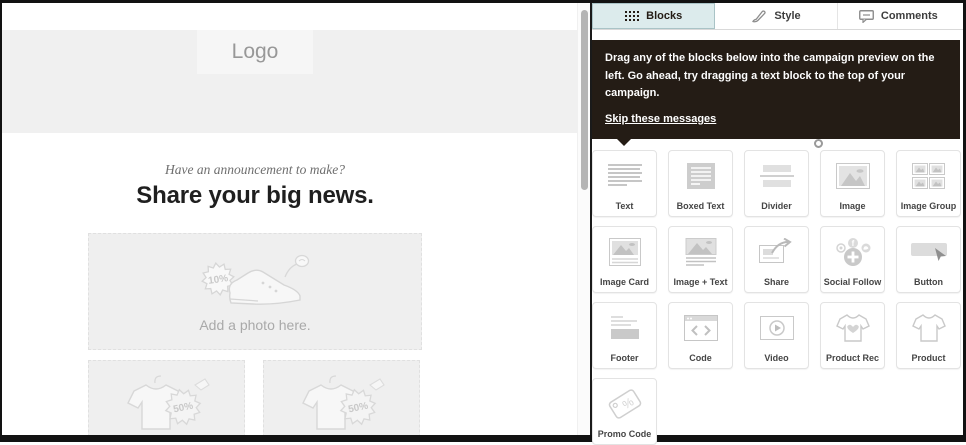  I want to click on tab-blocks: Blocks, so click(654, 16).